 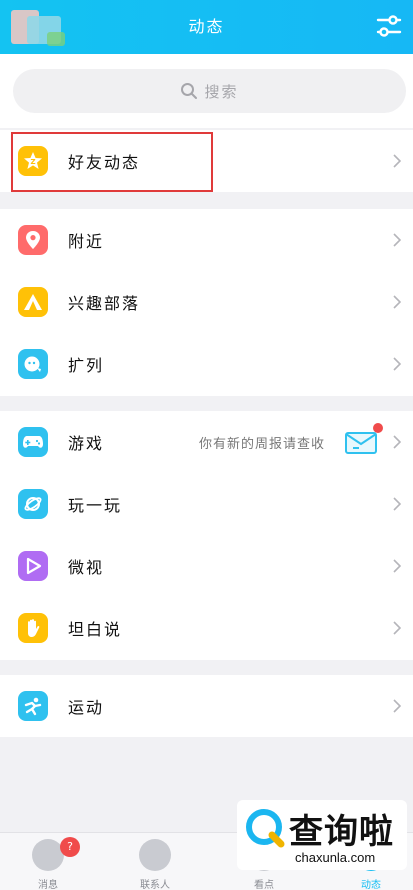 What do you see at coordinates (33, 504) in the screenshot?
I see `planet-icon` at bounding box center [33, 504].